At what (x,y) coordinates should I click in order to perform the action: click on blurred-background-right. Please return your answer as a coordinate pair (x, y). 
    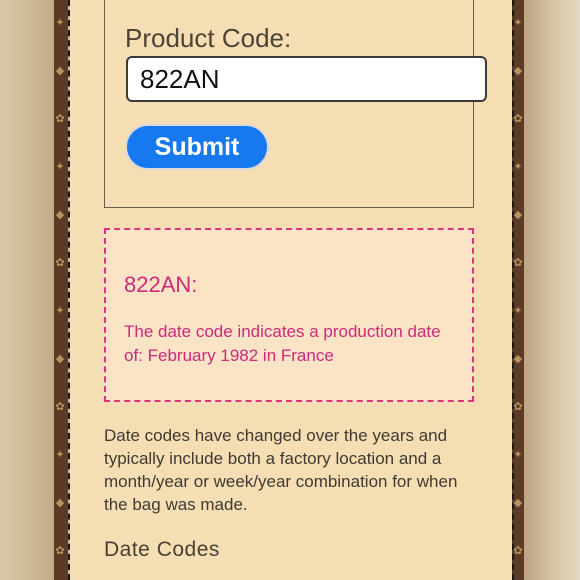
    Looking at the image, I should click on (551, 290).